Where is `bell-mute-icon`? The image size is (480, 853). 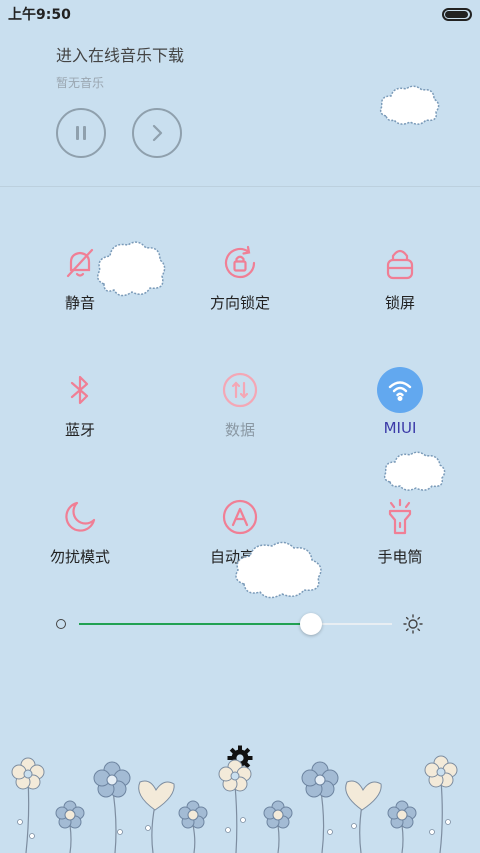
bell-mute-icon is located at coordinates (80, 263).